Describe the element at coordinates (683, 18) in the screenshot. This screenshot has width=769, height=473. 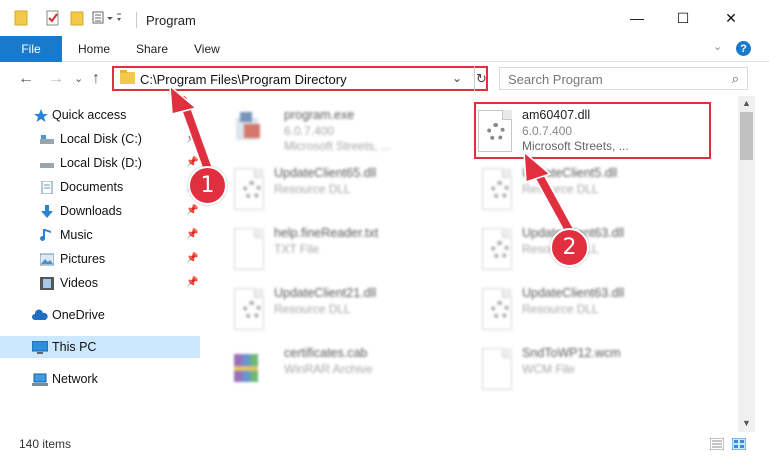
I see `maximize-button: ☐` at that location.